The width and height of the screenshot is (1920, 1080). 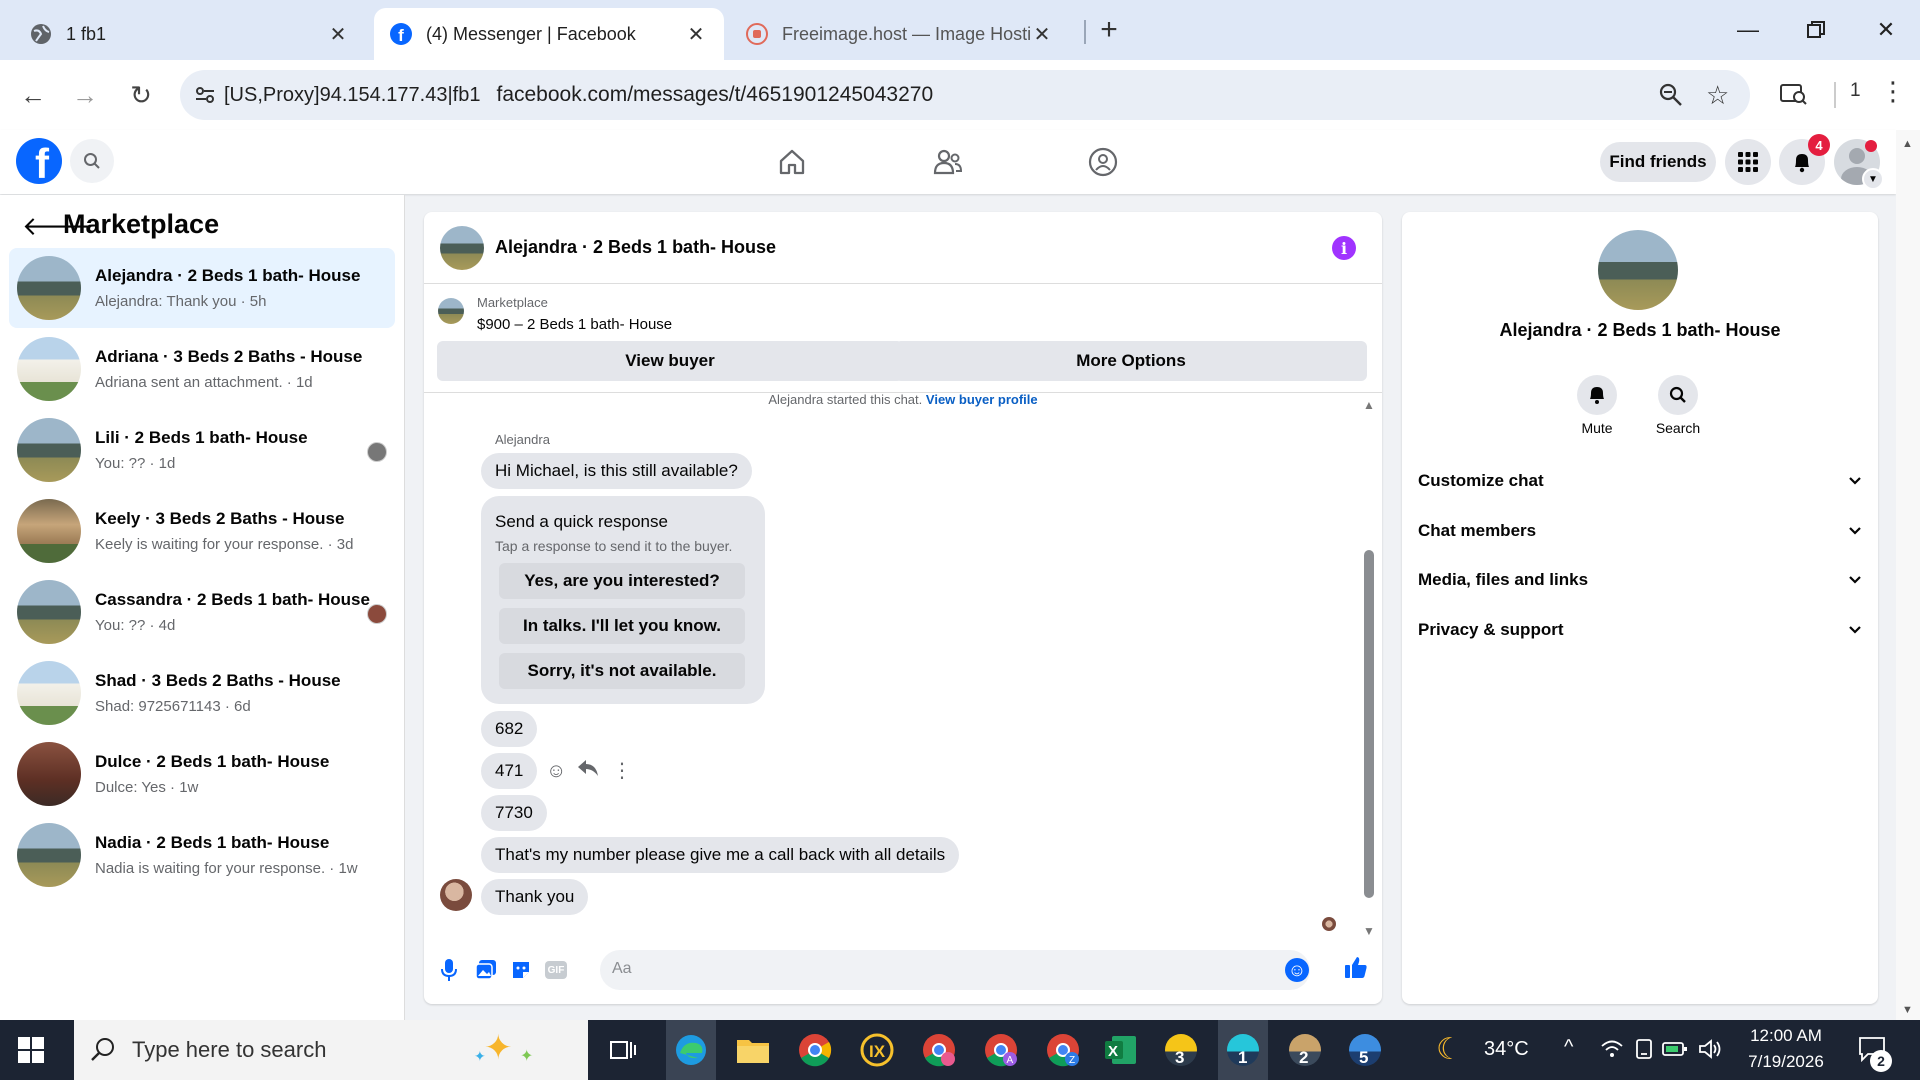 What do you see at coordinates (509, 729) in the screenshot?
I see `message-bubble: 682` at bounding box center [509, 729].